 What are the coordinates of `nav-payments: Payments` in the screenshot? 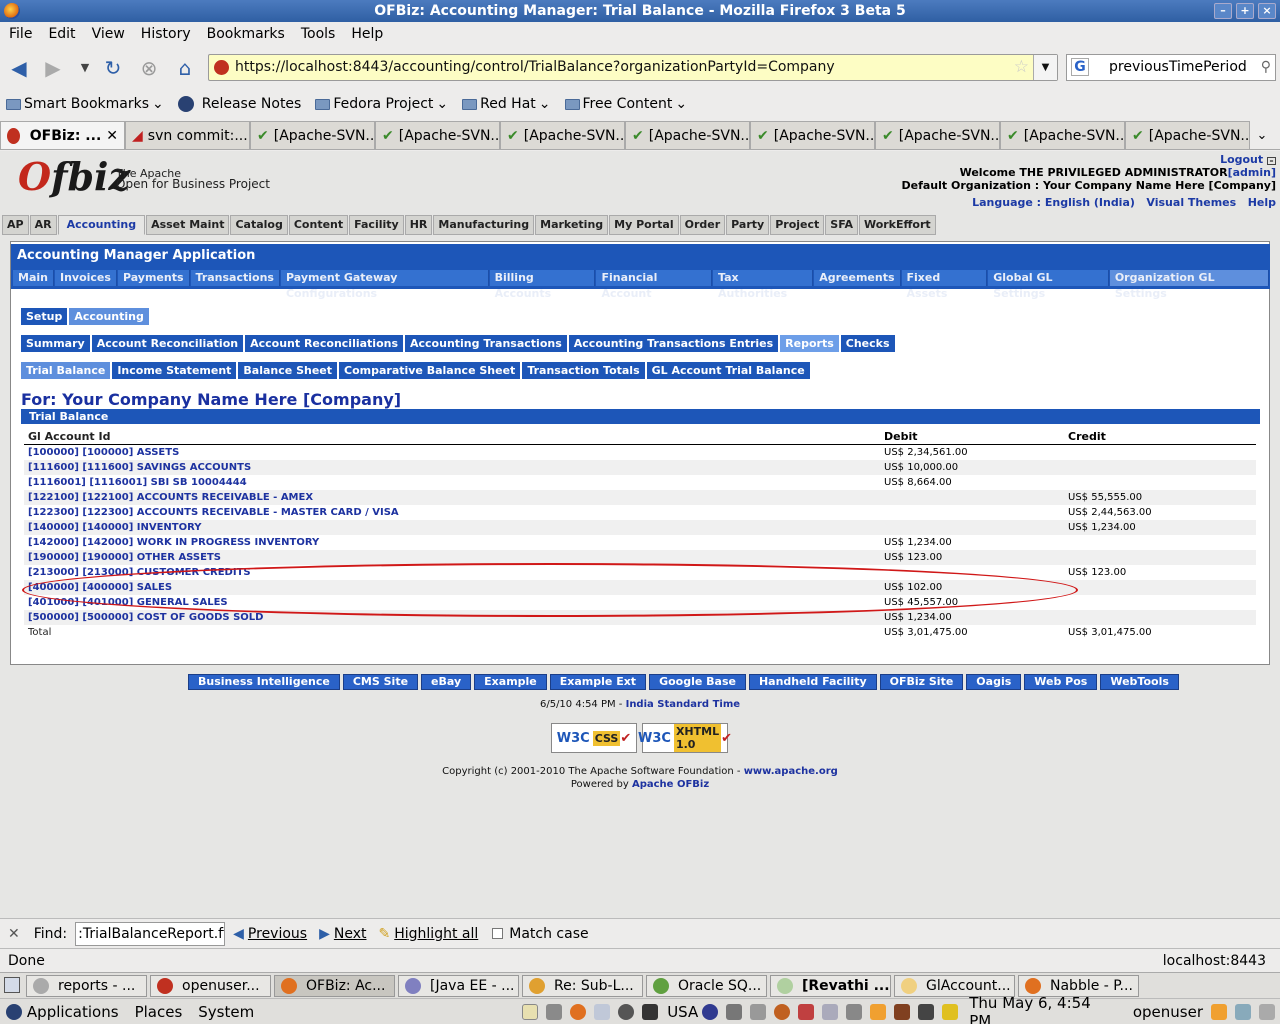 It's located at (153, 278).